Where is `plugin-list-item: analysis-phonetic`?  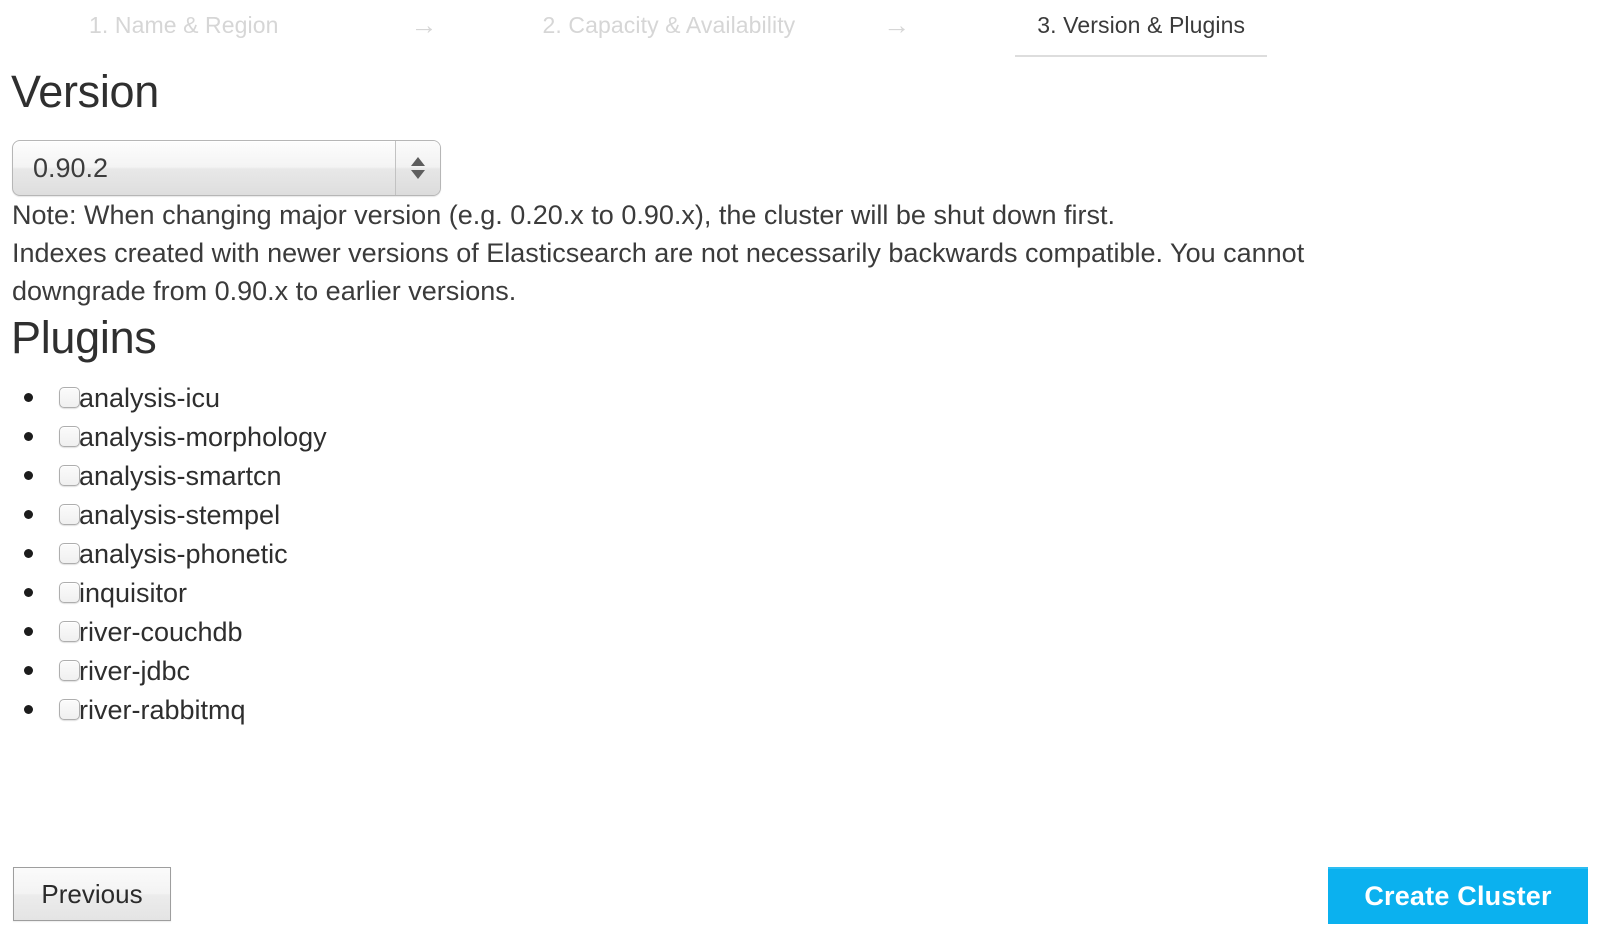
plugin-list-item: analysis-phonetic is located at coordinates (801, 553).